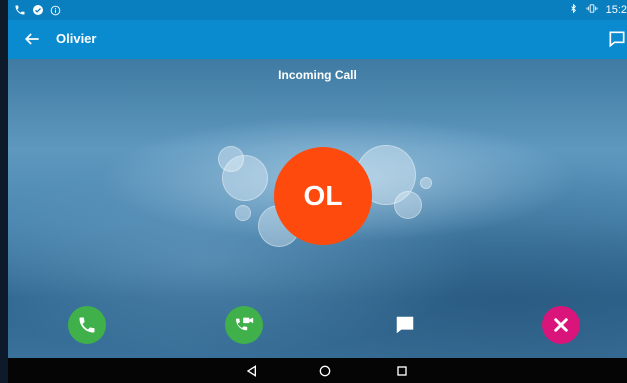 This screenshot has width=627, height=383. I want to click on nav-back-icon, so click(252, 374).